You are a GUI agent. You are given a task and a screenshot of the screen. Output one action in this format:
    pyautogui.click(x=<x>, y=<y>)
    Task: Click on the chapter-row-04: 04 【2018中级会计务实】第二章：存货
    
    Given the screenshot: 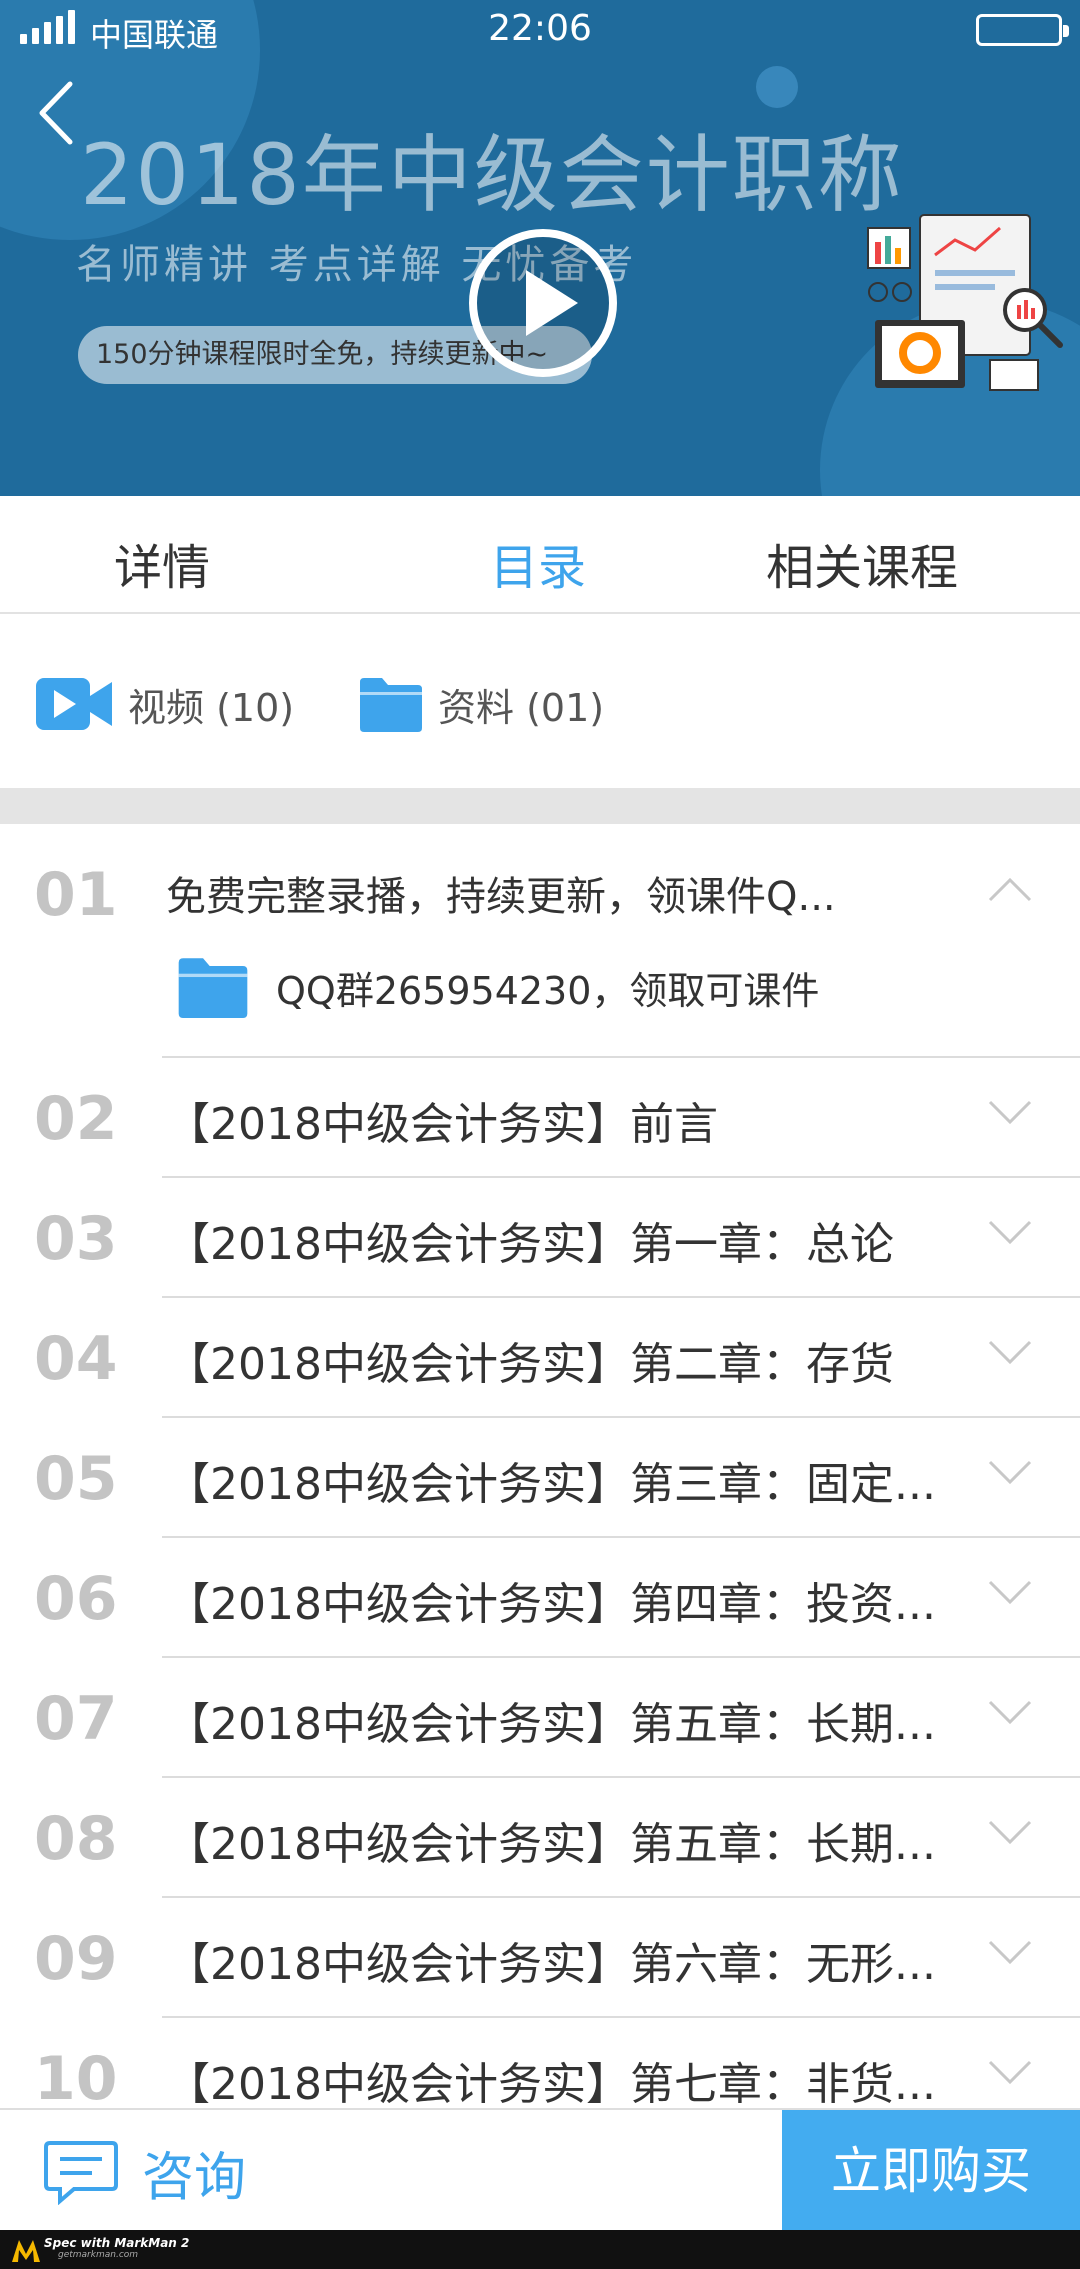 What is the action you would take?
    pyautogui.click(x=540, y=1358)
    